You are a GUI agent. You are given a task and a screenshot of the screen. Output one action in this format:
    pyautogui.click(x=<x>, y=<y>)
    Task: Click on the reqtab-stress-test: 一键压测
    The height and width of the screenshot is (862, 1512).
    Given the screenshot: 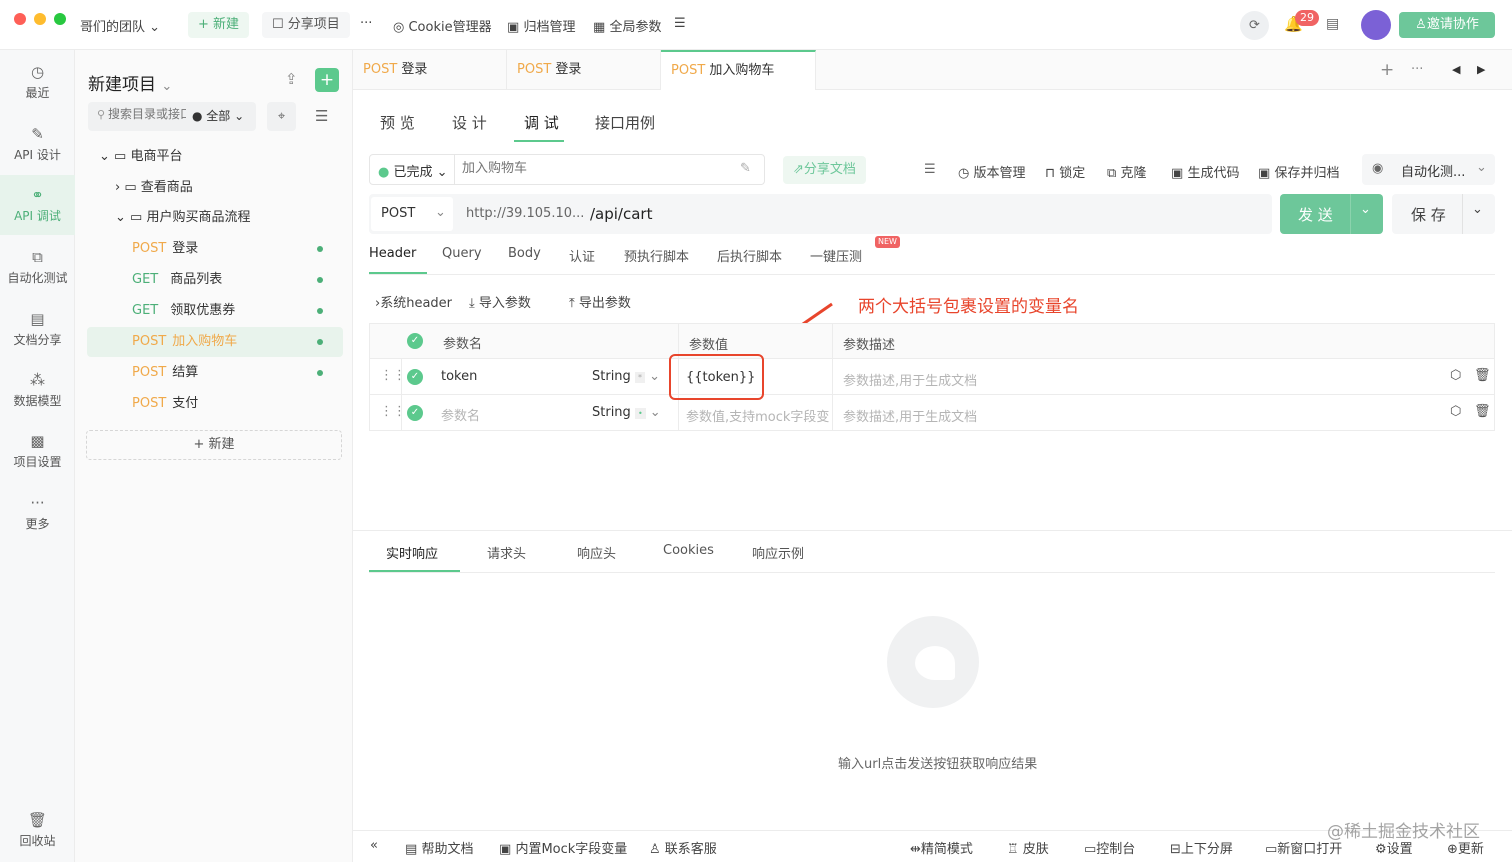 What is the action you would take?
    pyautogui.click(x=836, y=255)
    